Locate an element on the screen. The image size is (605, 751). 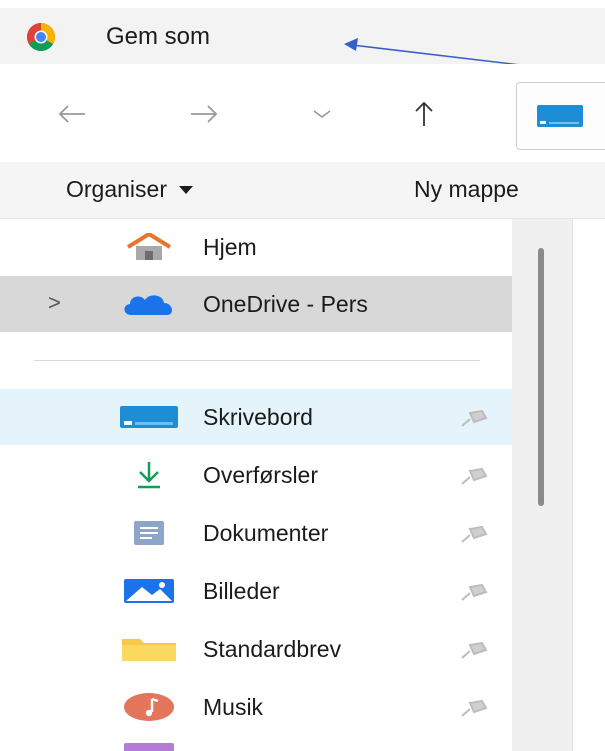
nav-pane-scrollbar is located at coordinates (541, 377).